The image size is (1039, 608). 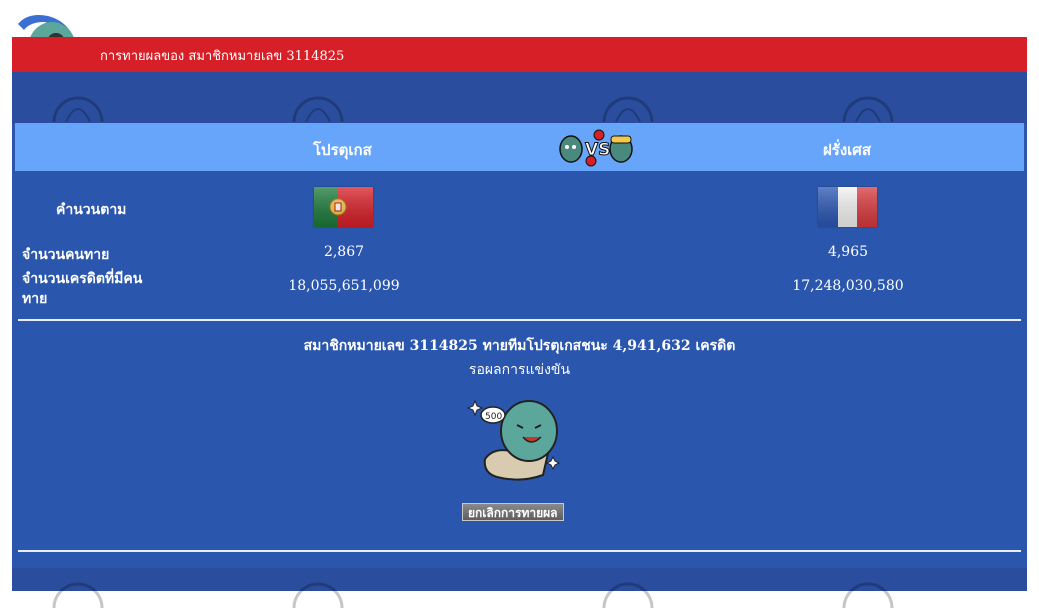 What do you see at coordinates (515, 441) in the screenshot?
I see `mascot-sticker: 500` at bounding box center [515, 441].